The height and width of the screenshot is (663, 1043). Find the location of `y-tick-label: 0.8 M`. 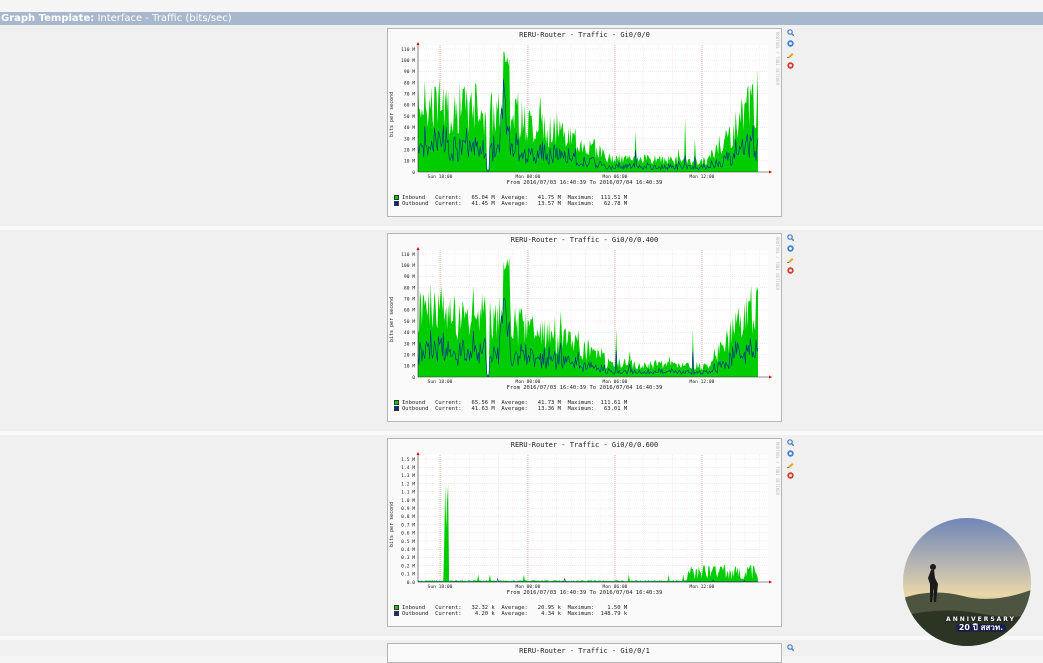

y-tick-label: 0.8 M is located at coordinates (408, 517).